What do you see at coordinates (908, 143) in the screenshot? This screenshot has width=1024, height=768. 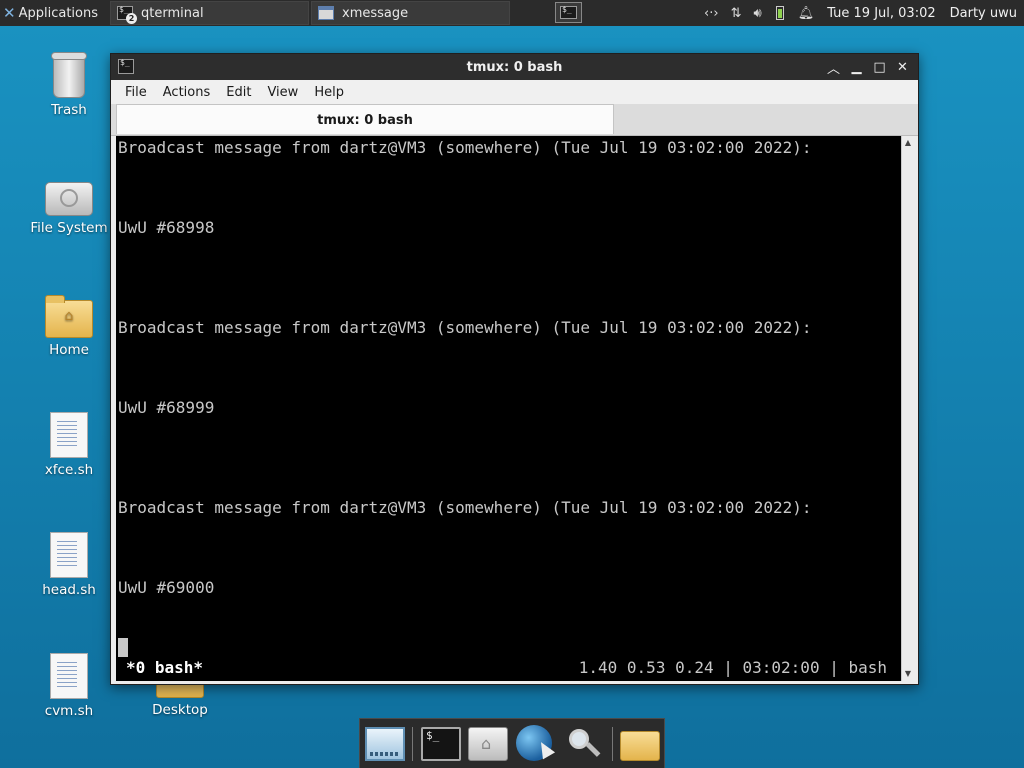 I see `scroll-up-icon: ▲` at bounding box center [908, 143].